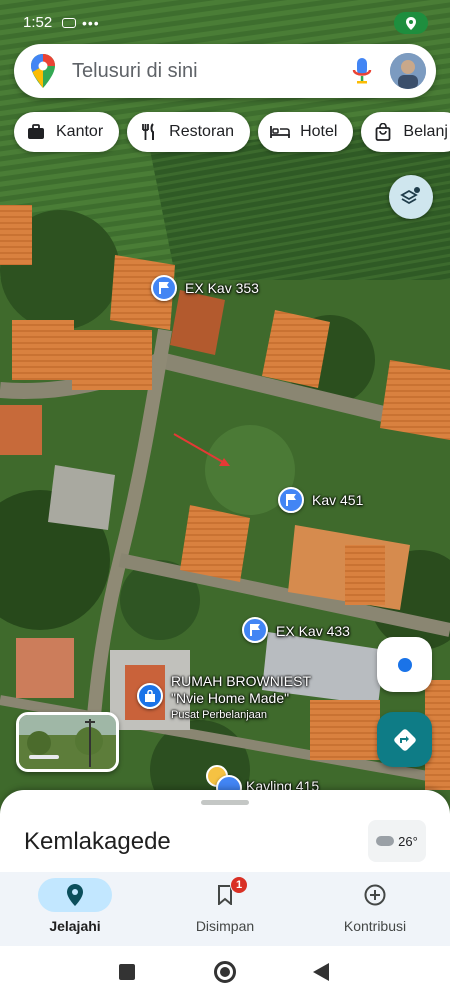 The image size is (450, 1000). Describe the element at coordinates (385, 841) in the screenshot. I see `cloud-icon` at that location.